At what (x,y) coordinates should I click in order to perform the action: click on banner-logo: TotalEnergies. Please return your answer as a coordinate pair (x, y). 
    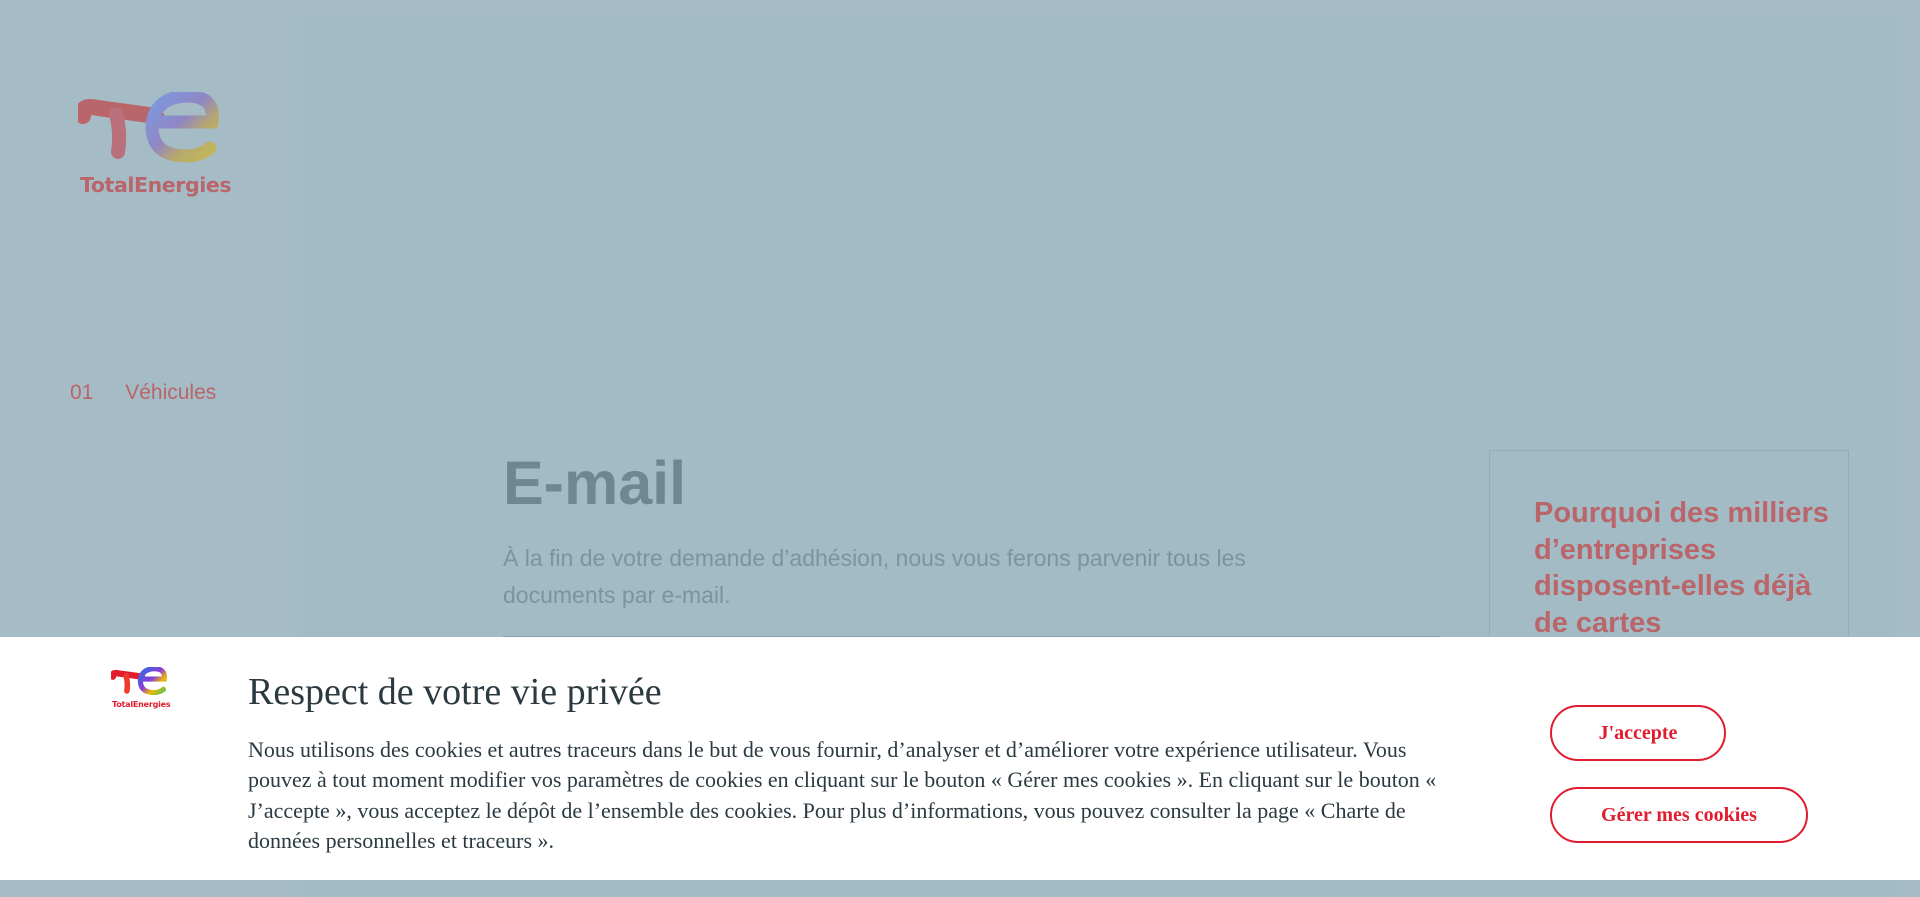
    Looking at the image, I should click on (140, 688).